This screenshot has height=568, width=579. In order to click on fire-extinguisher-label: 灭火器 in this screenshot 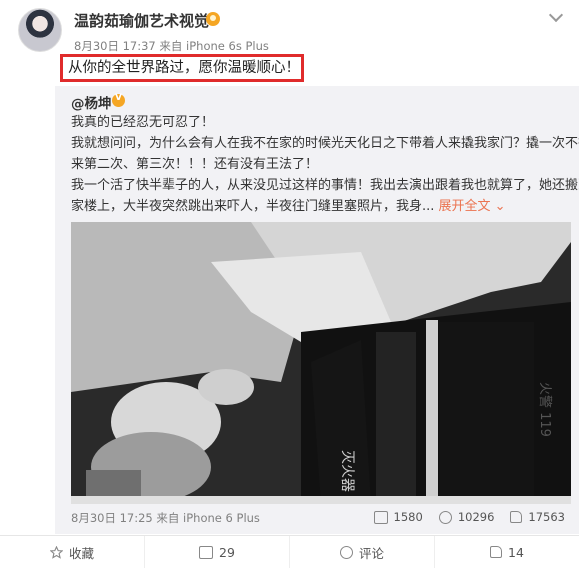, I will do `click(347, 471)`.